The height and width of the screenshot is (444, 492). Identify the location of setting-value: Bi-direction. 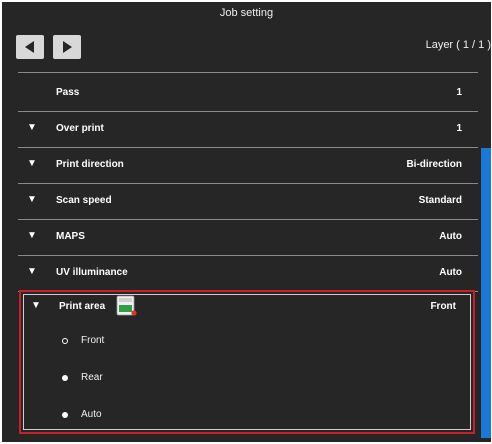
(434, 164).